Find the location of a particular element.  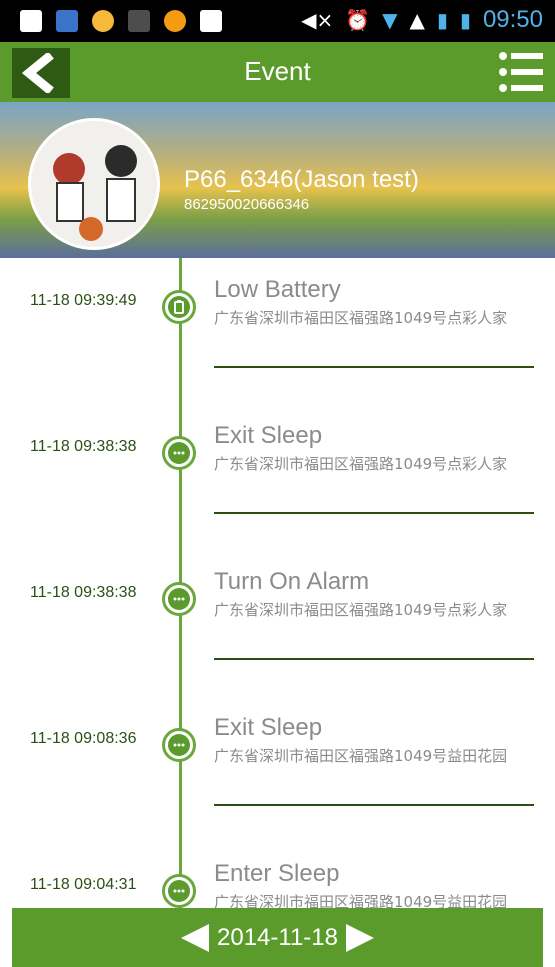

image-icon is located at coordinates (211, 21).